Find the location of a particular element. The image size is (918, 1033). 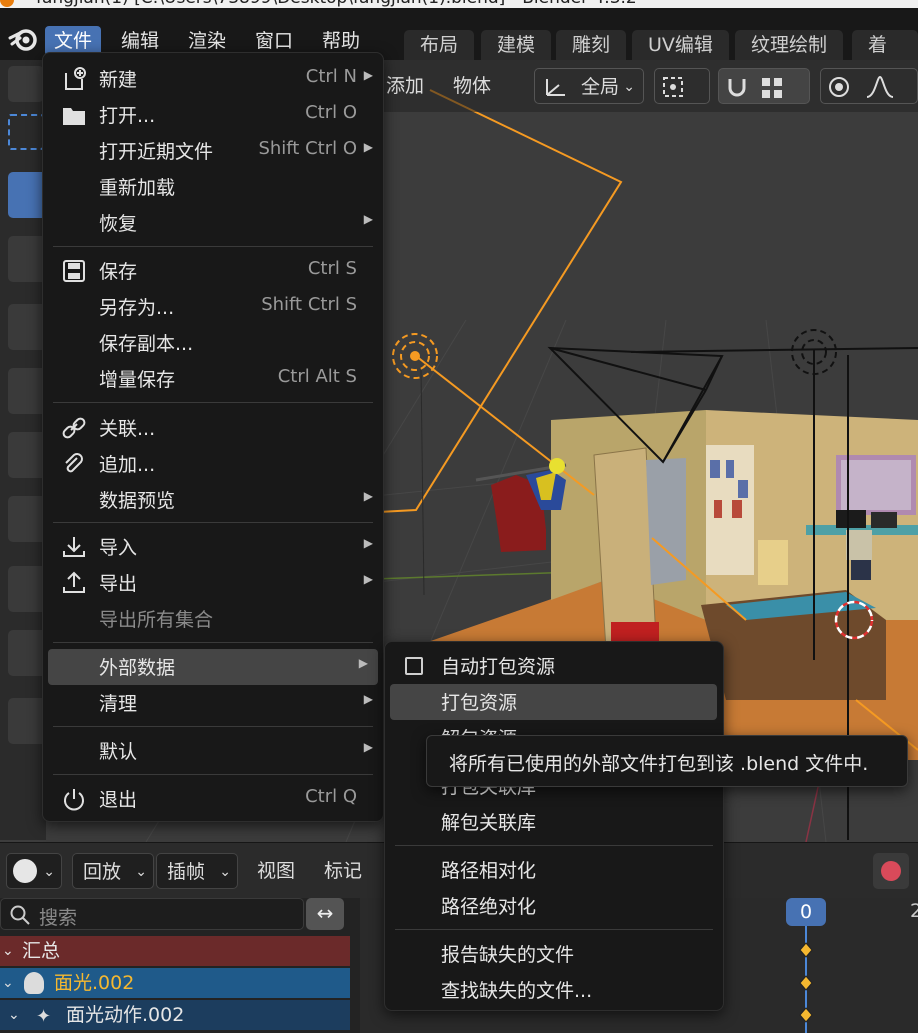

menu-item-label: 默认 is located at coordinates (118, 752).